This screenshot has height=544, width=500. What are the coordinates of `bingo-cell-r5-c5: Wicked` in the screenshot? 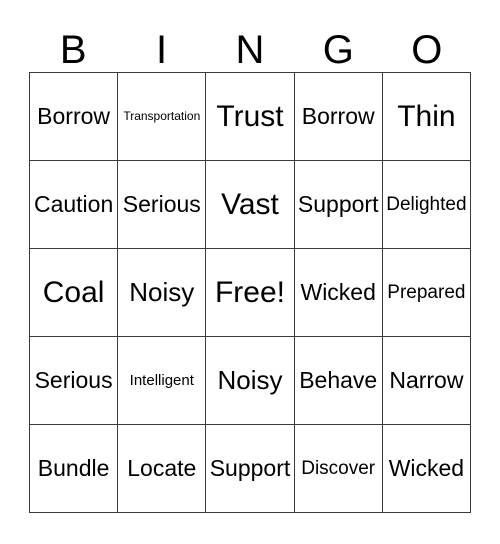 It's located at (426, 469).